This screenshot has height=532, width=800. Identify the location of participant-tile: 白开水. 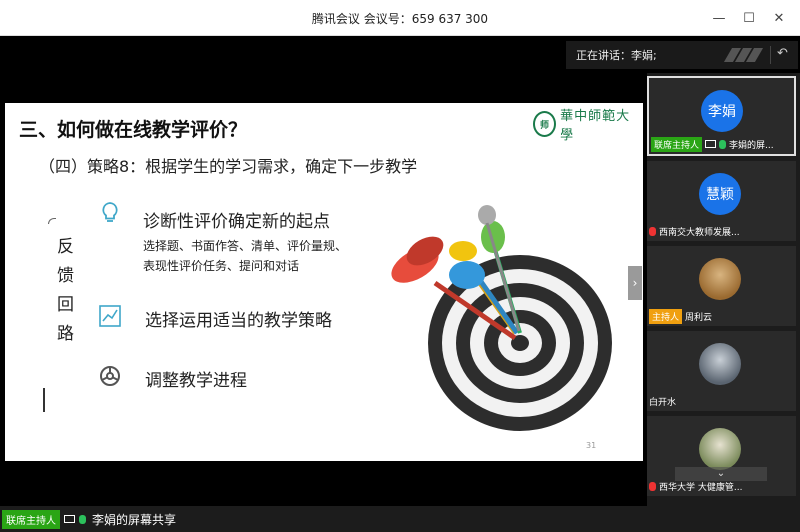
(721, 371).